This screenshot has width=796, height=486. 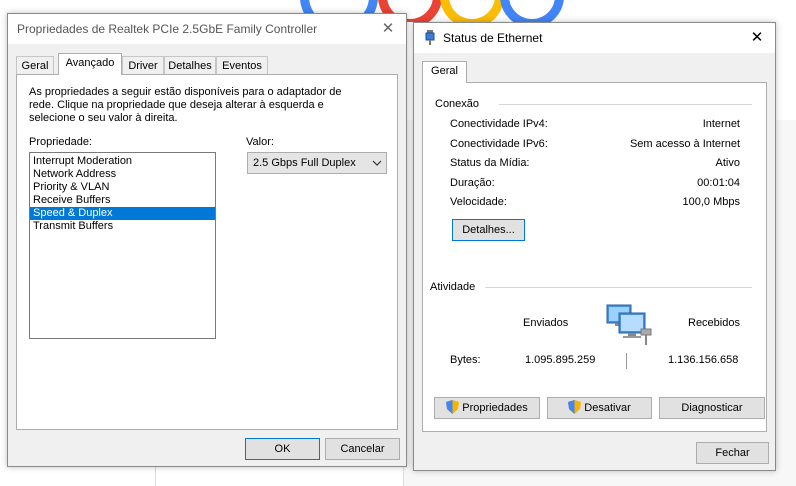 What do you see at coordinates (190, 65) in the screenshot?
I see `tab-detalhes: Detalhes` at bounding box center [190, 65].